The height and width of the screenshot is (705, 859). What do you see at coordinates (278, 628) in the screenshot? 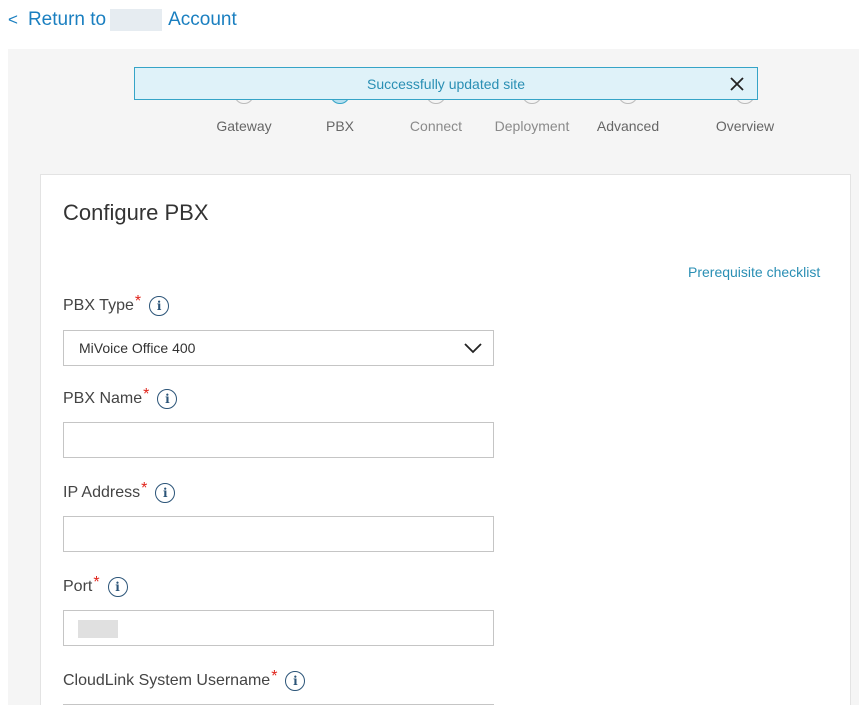
I see `port-input` at bounding box center [278, 628].